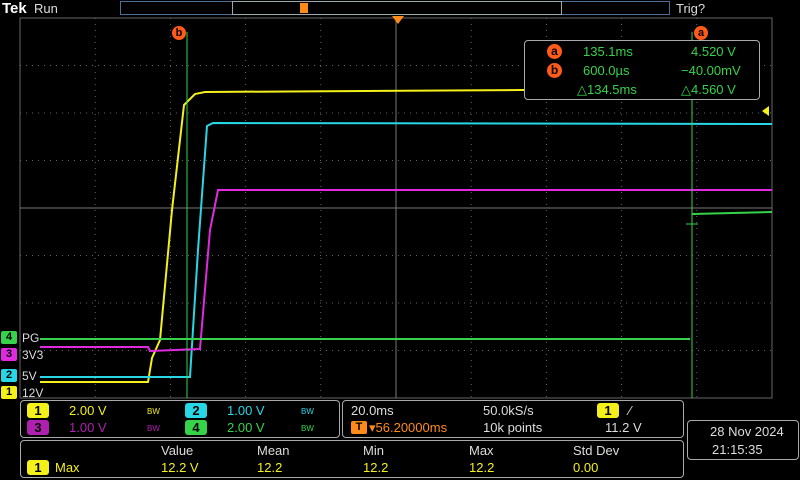  What do you see at coordinates (260, 428) in the screenshot?
I see `channel-4-scale: 4 2.00 V BW` at bounding box center [260, 428].